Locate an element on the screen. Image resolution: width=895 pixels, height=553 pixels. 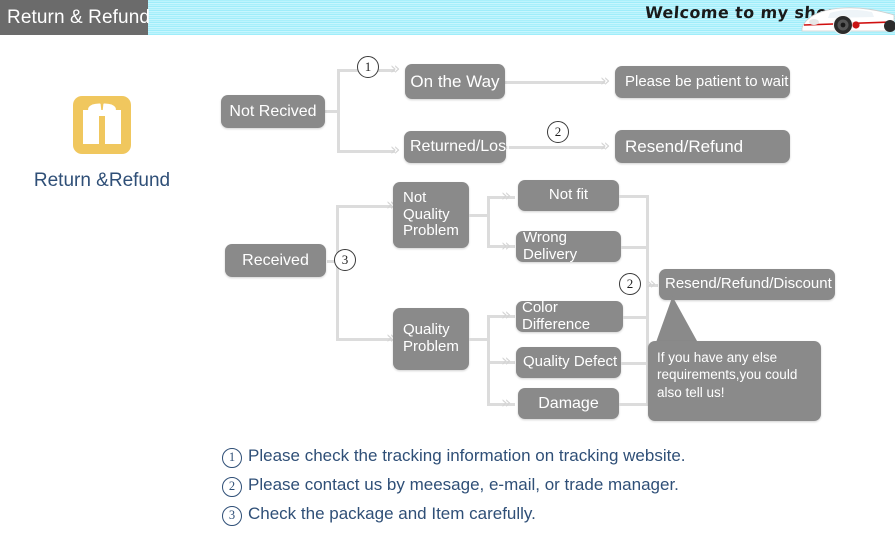
marker-1: 1 is located at coordinates (368, 67).